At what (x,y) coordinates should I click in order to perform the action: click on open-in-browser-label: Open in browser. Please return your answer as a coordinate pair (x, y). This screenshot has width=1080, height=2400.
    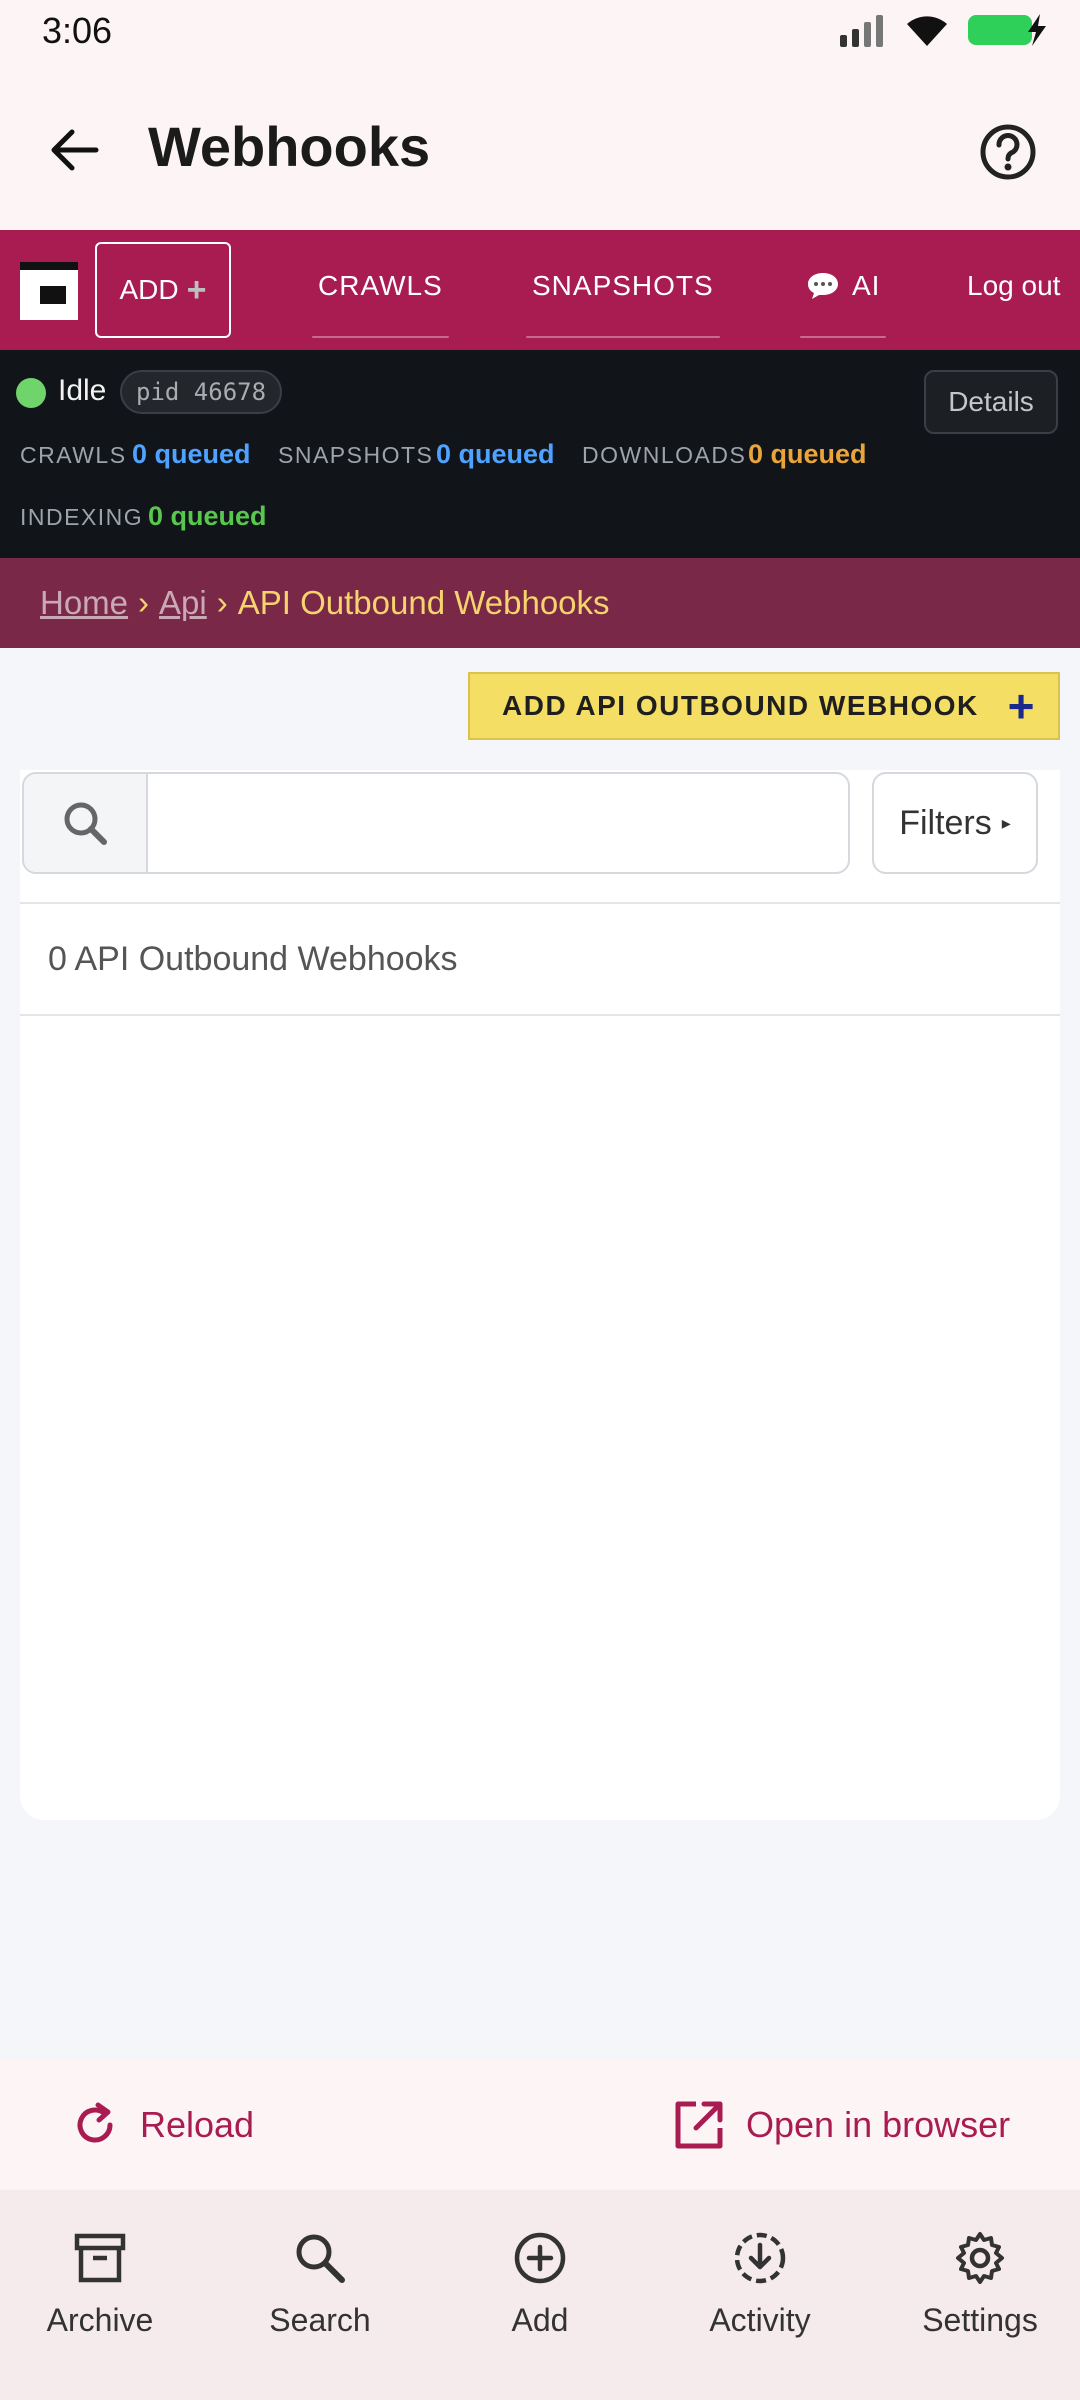
    Looking at the image, I should click on (878, 2124).